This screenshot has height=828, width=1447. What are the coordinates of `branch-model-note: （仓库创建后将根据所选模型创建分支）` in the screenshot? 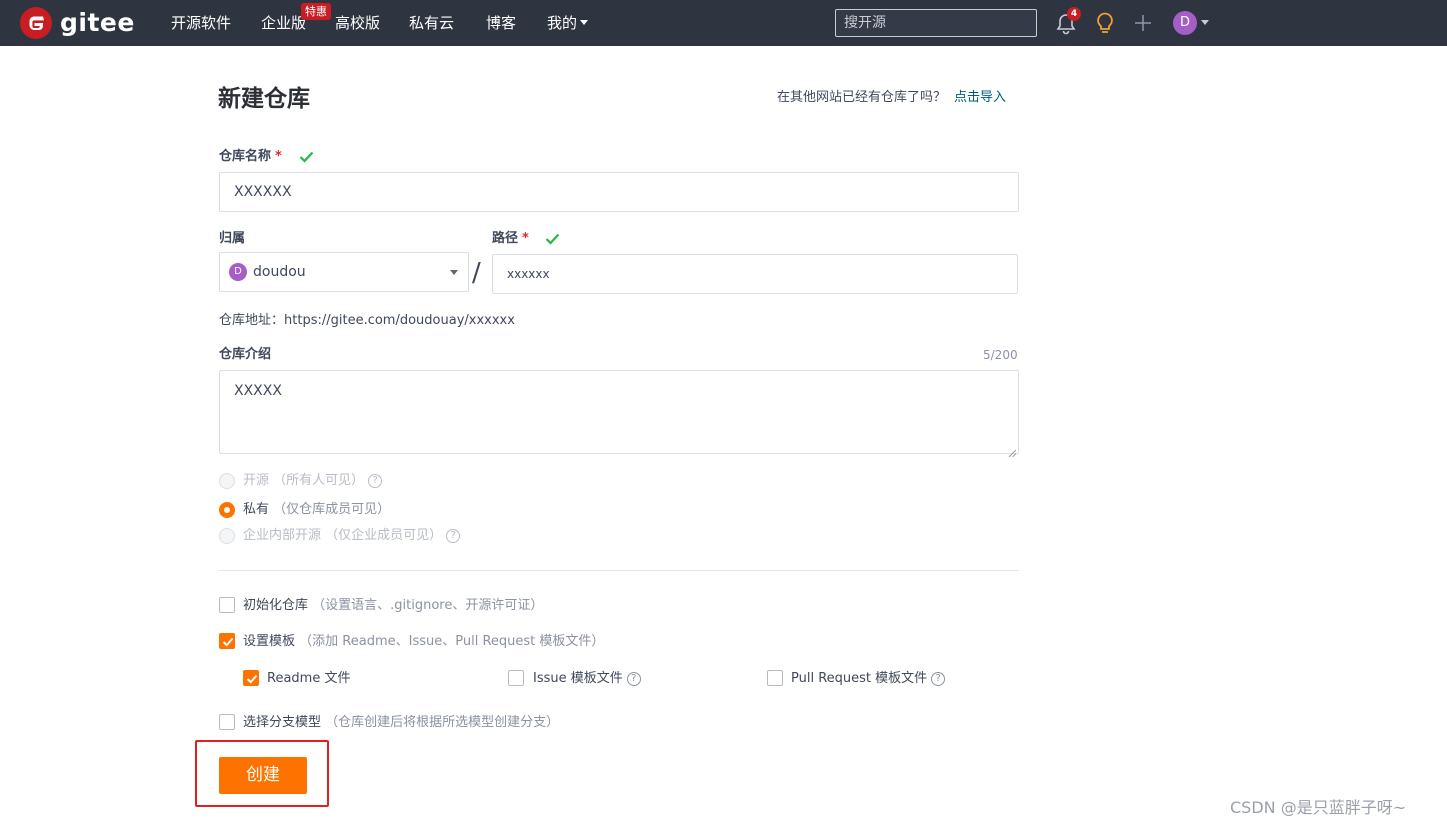 It's located at (442, 722).